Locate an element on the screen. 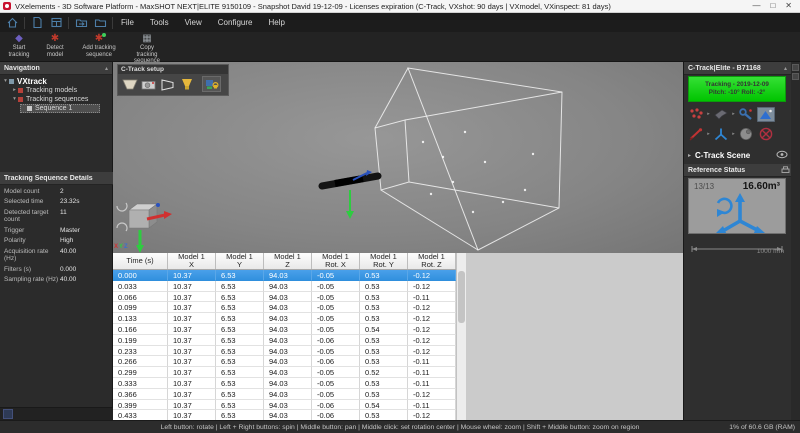  new-document-icon is located at coordinates (37, 22).